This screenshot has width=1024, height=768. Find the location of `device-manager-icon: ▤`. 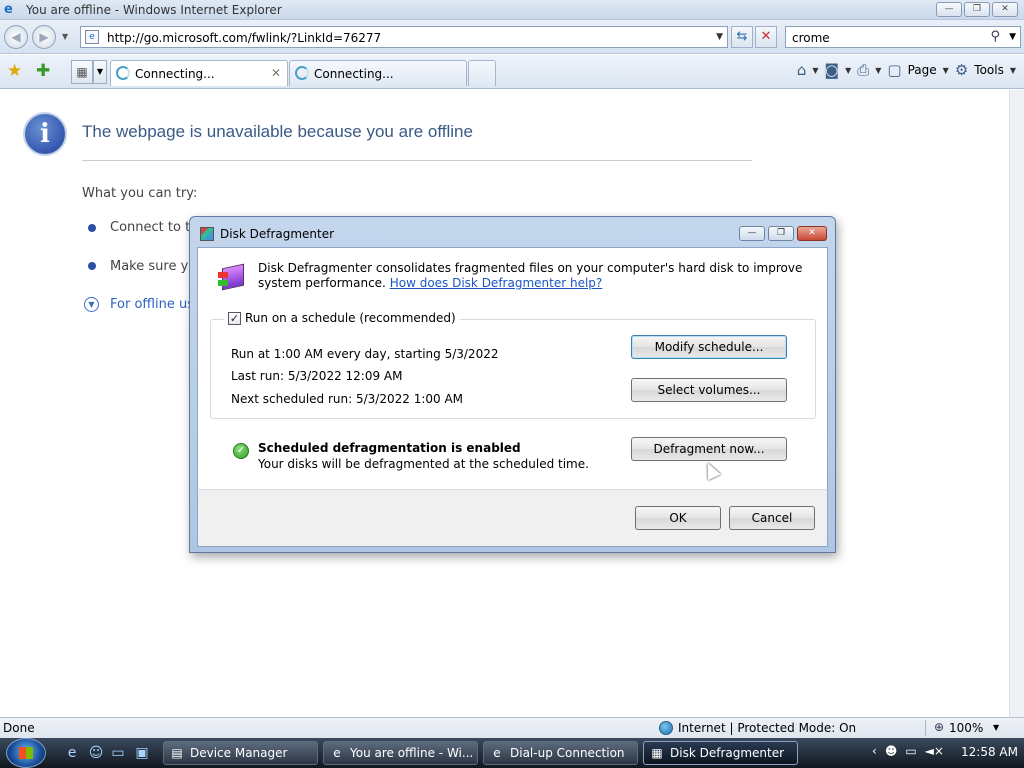

device-manager-icon: ▤ is located at coordinates (177, 753).